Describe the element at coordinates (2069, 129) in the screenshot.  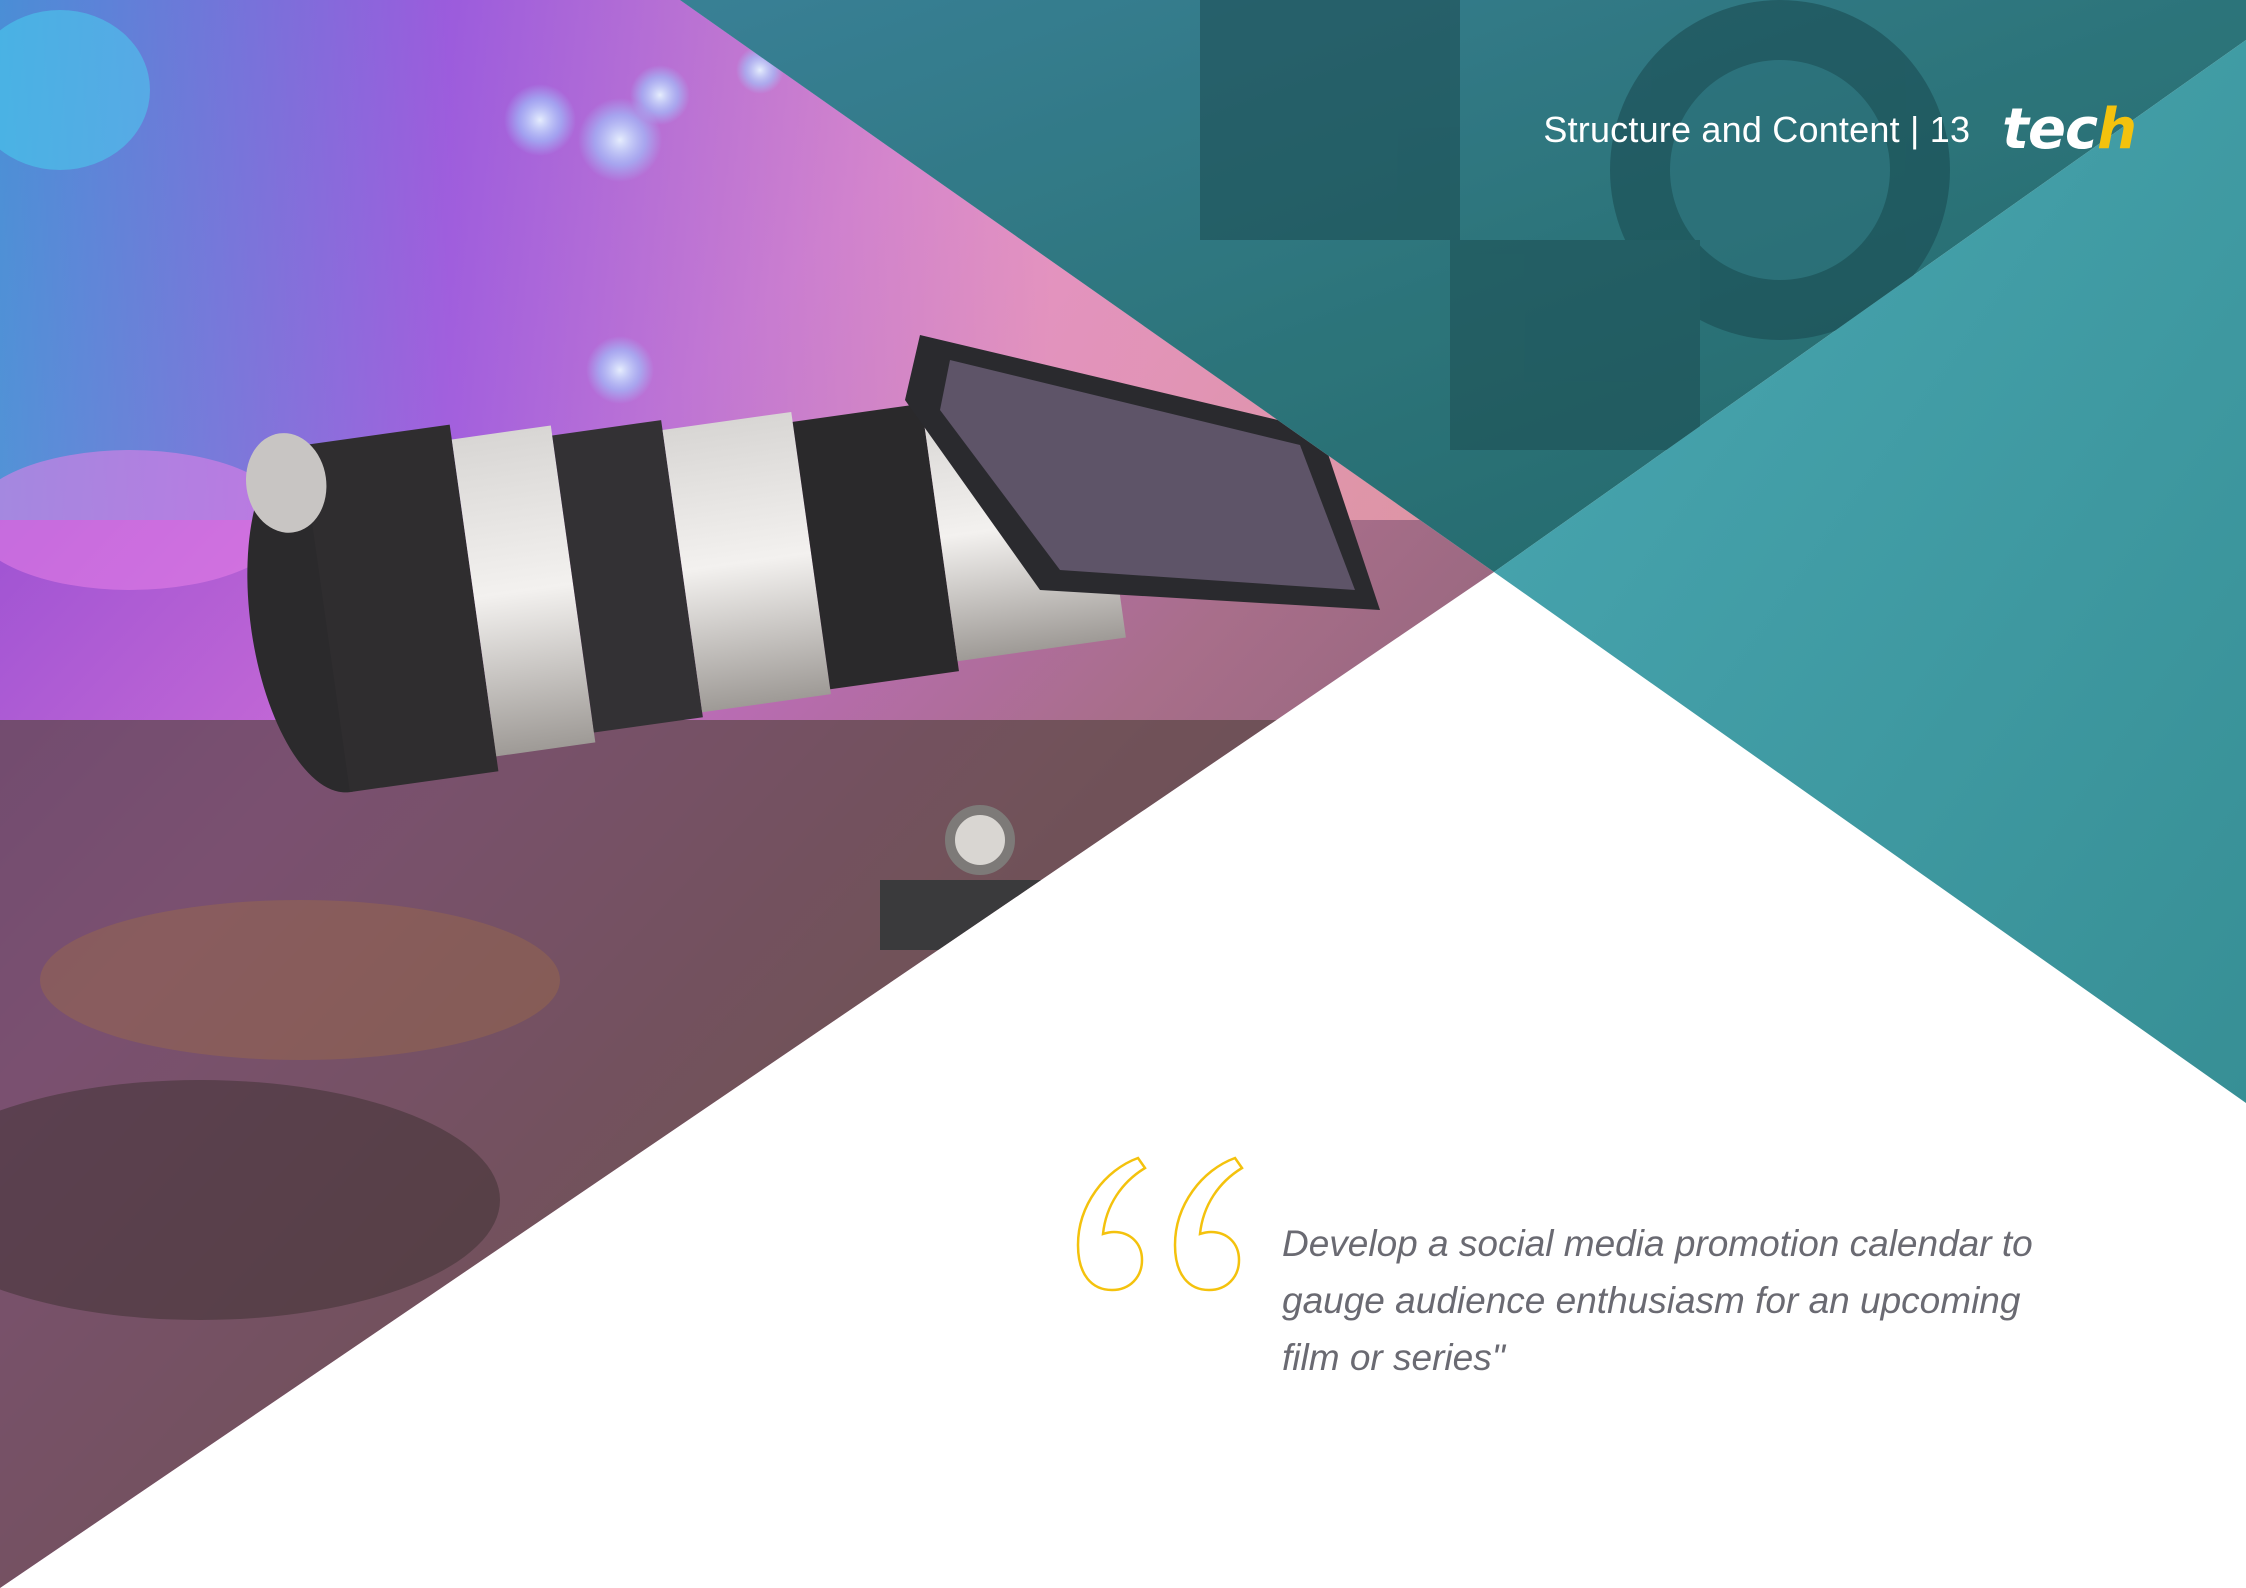
I see `tech-logo: tech` at that location.